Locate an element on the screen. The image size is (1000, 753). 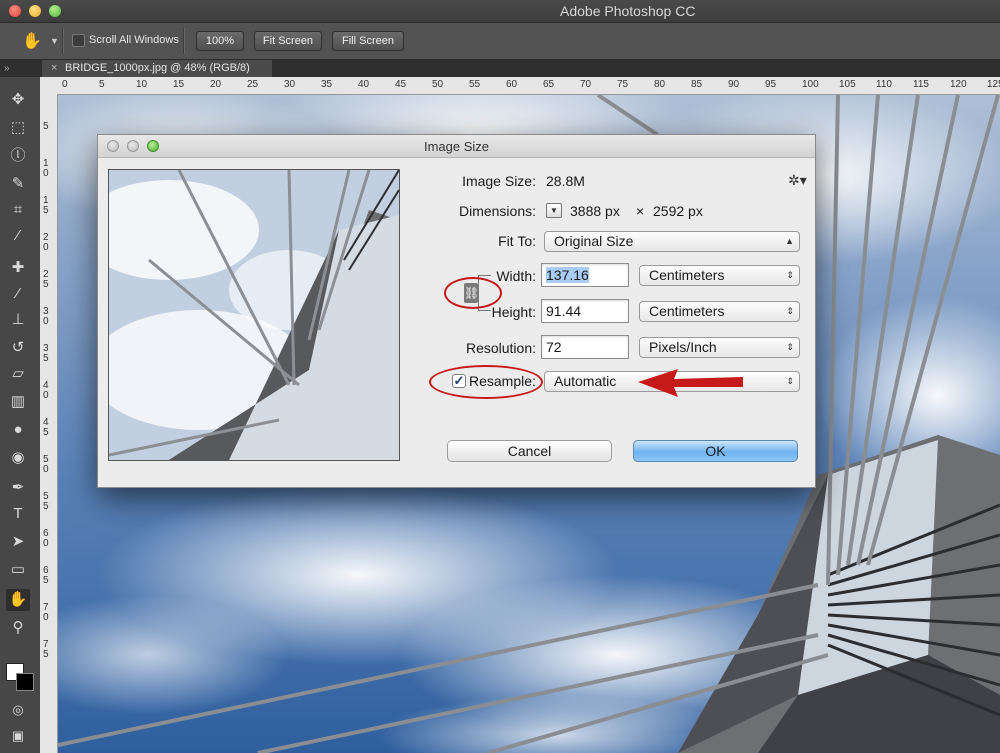
type-icon: T is located at coordinates (18, 514).